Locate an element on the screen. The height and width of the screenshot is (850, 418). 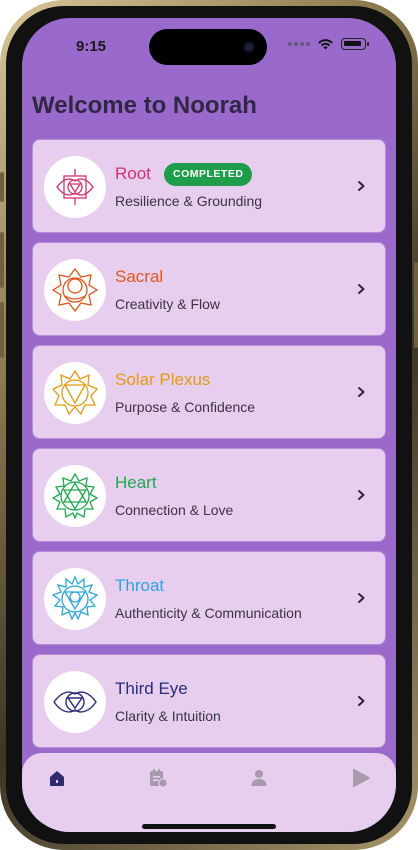
journal-icon is located at coordinates (159, 778).